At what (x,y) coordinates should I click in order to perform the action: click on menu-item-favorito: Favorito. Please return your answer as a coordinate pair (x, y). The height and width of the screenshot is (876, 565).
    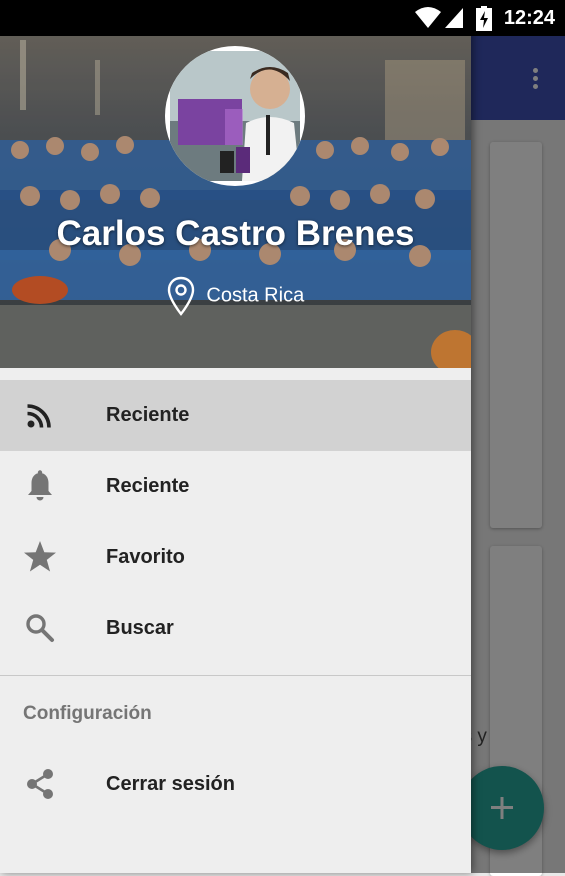
    Looking at the image, I should click on (235, 557).